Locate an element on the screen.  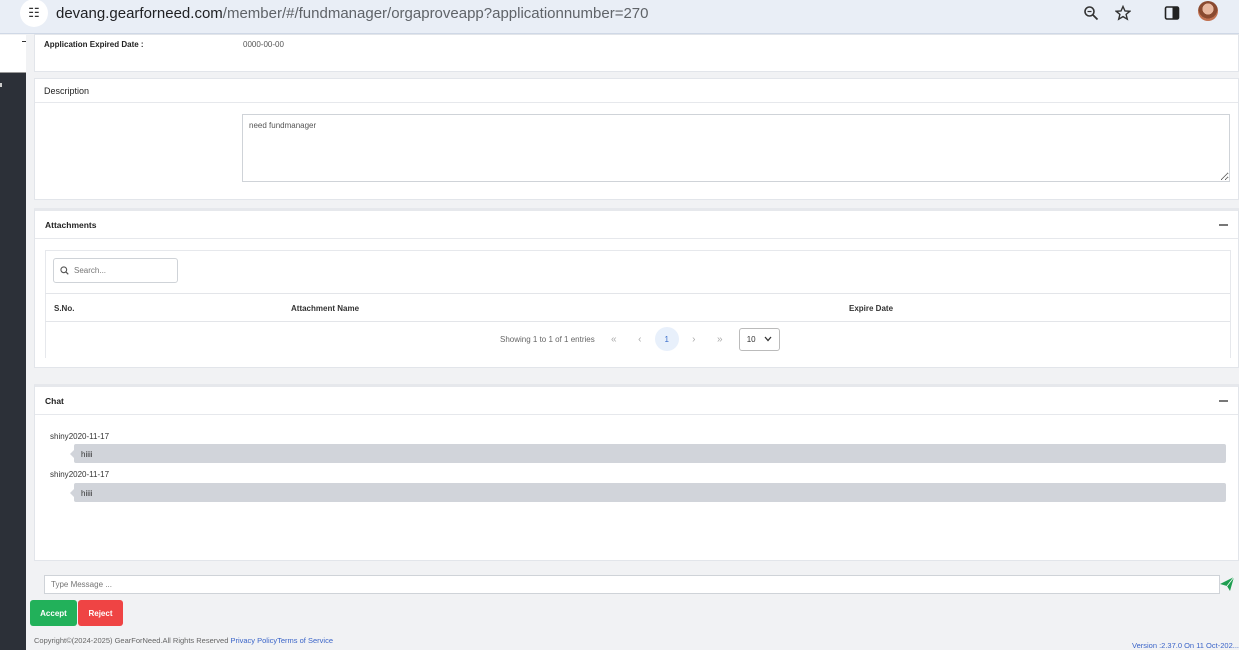
privacy-policy-link: Privacy Policy is located at coordinates (253, 640).